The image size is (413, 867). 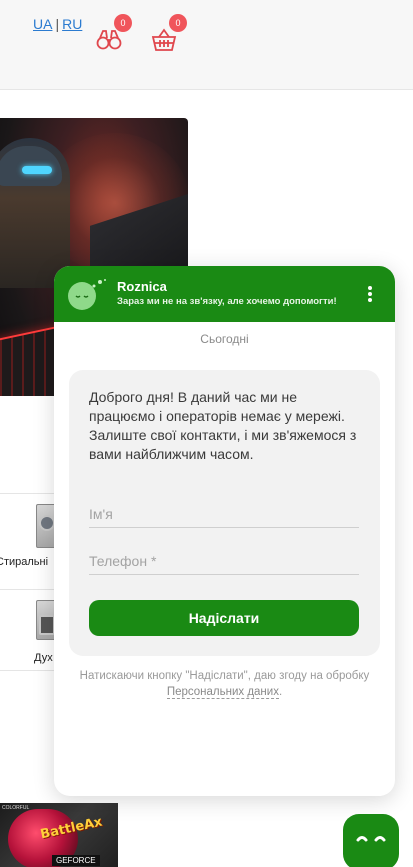 I want to click on phone-input, so click(x=224, y=560).